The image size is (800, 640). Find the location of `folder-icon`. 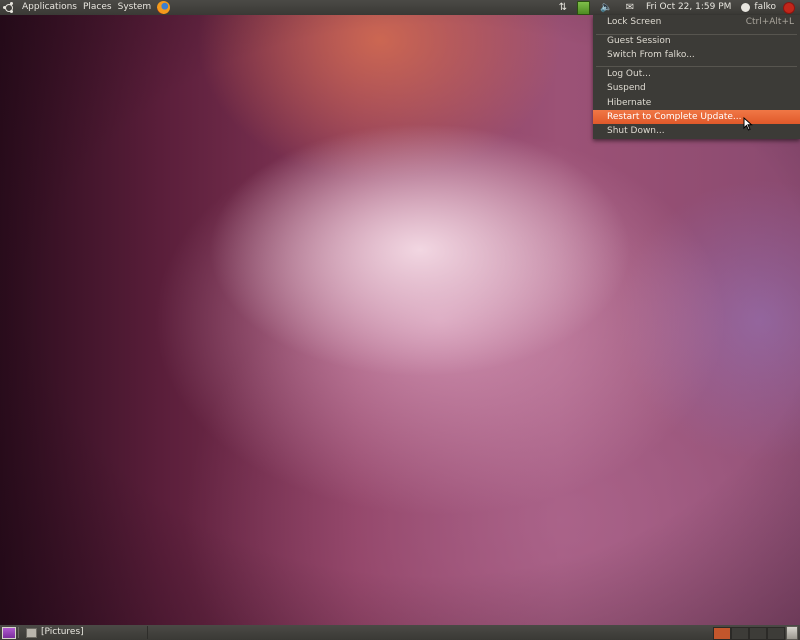

folder-icon is located at coordinates (31, 633).